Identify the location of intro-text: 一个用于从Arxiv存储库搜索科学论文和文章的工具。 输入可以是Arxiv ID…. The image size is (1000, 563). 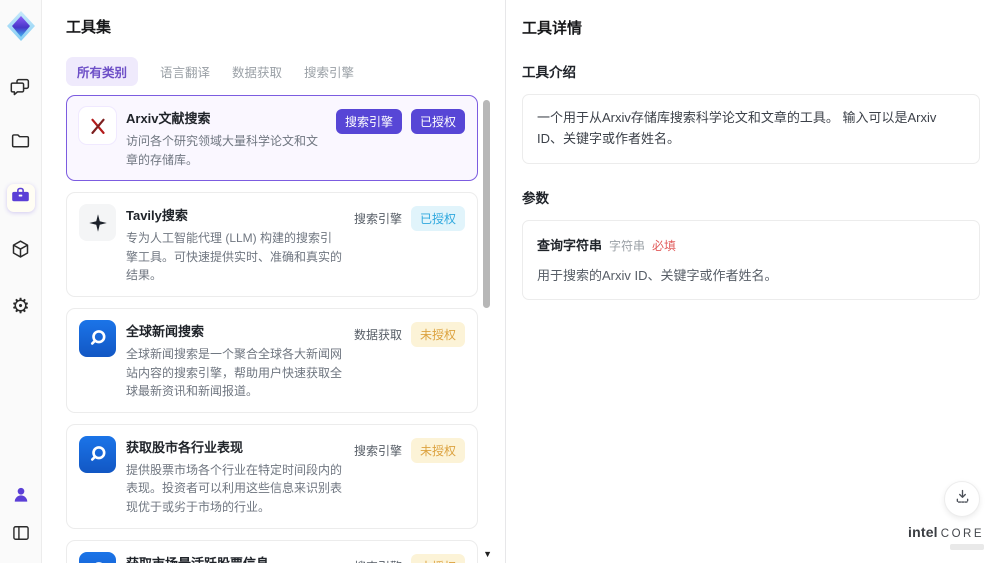
(737, 128).